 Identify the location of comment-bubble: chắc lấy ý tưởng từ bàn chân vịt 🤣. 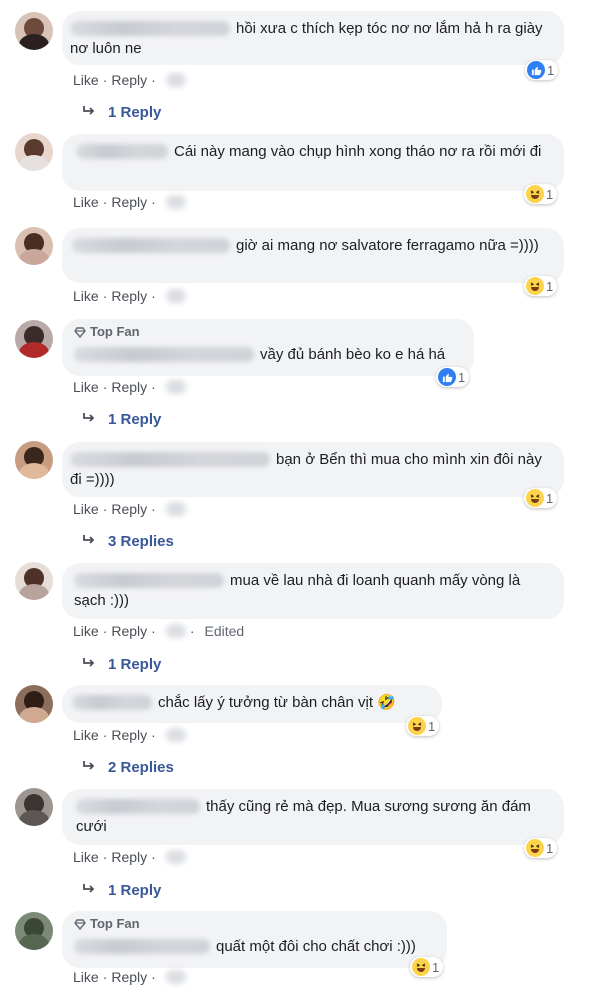
(252, 704).